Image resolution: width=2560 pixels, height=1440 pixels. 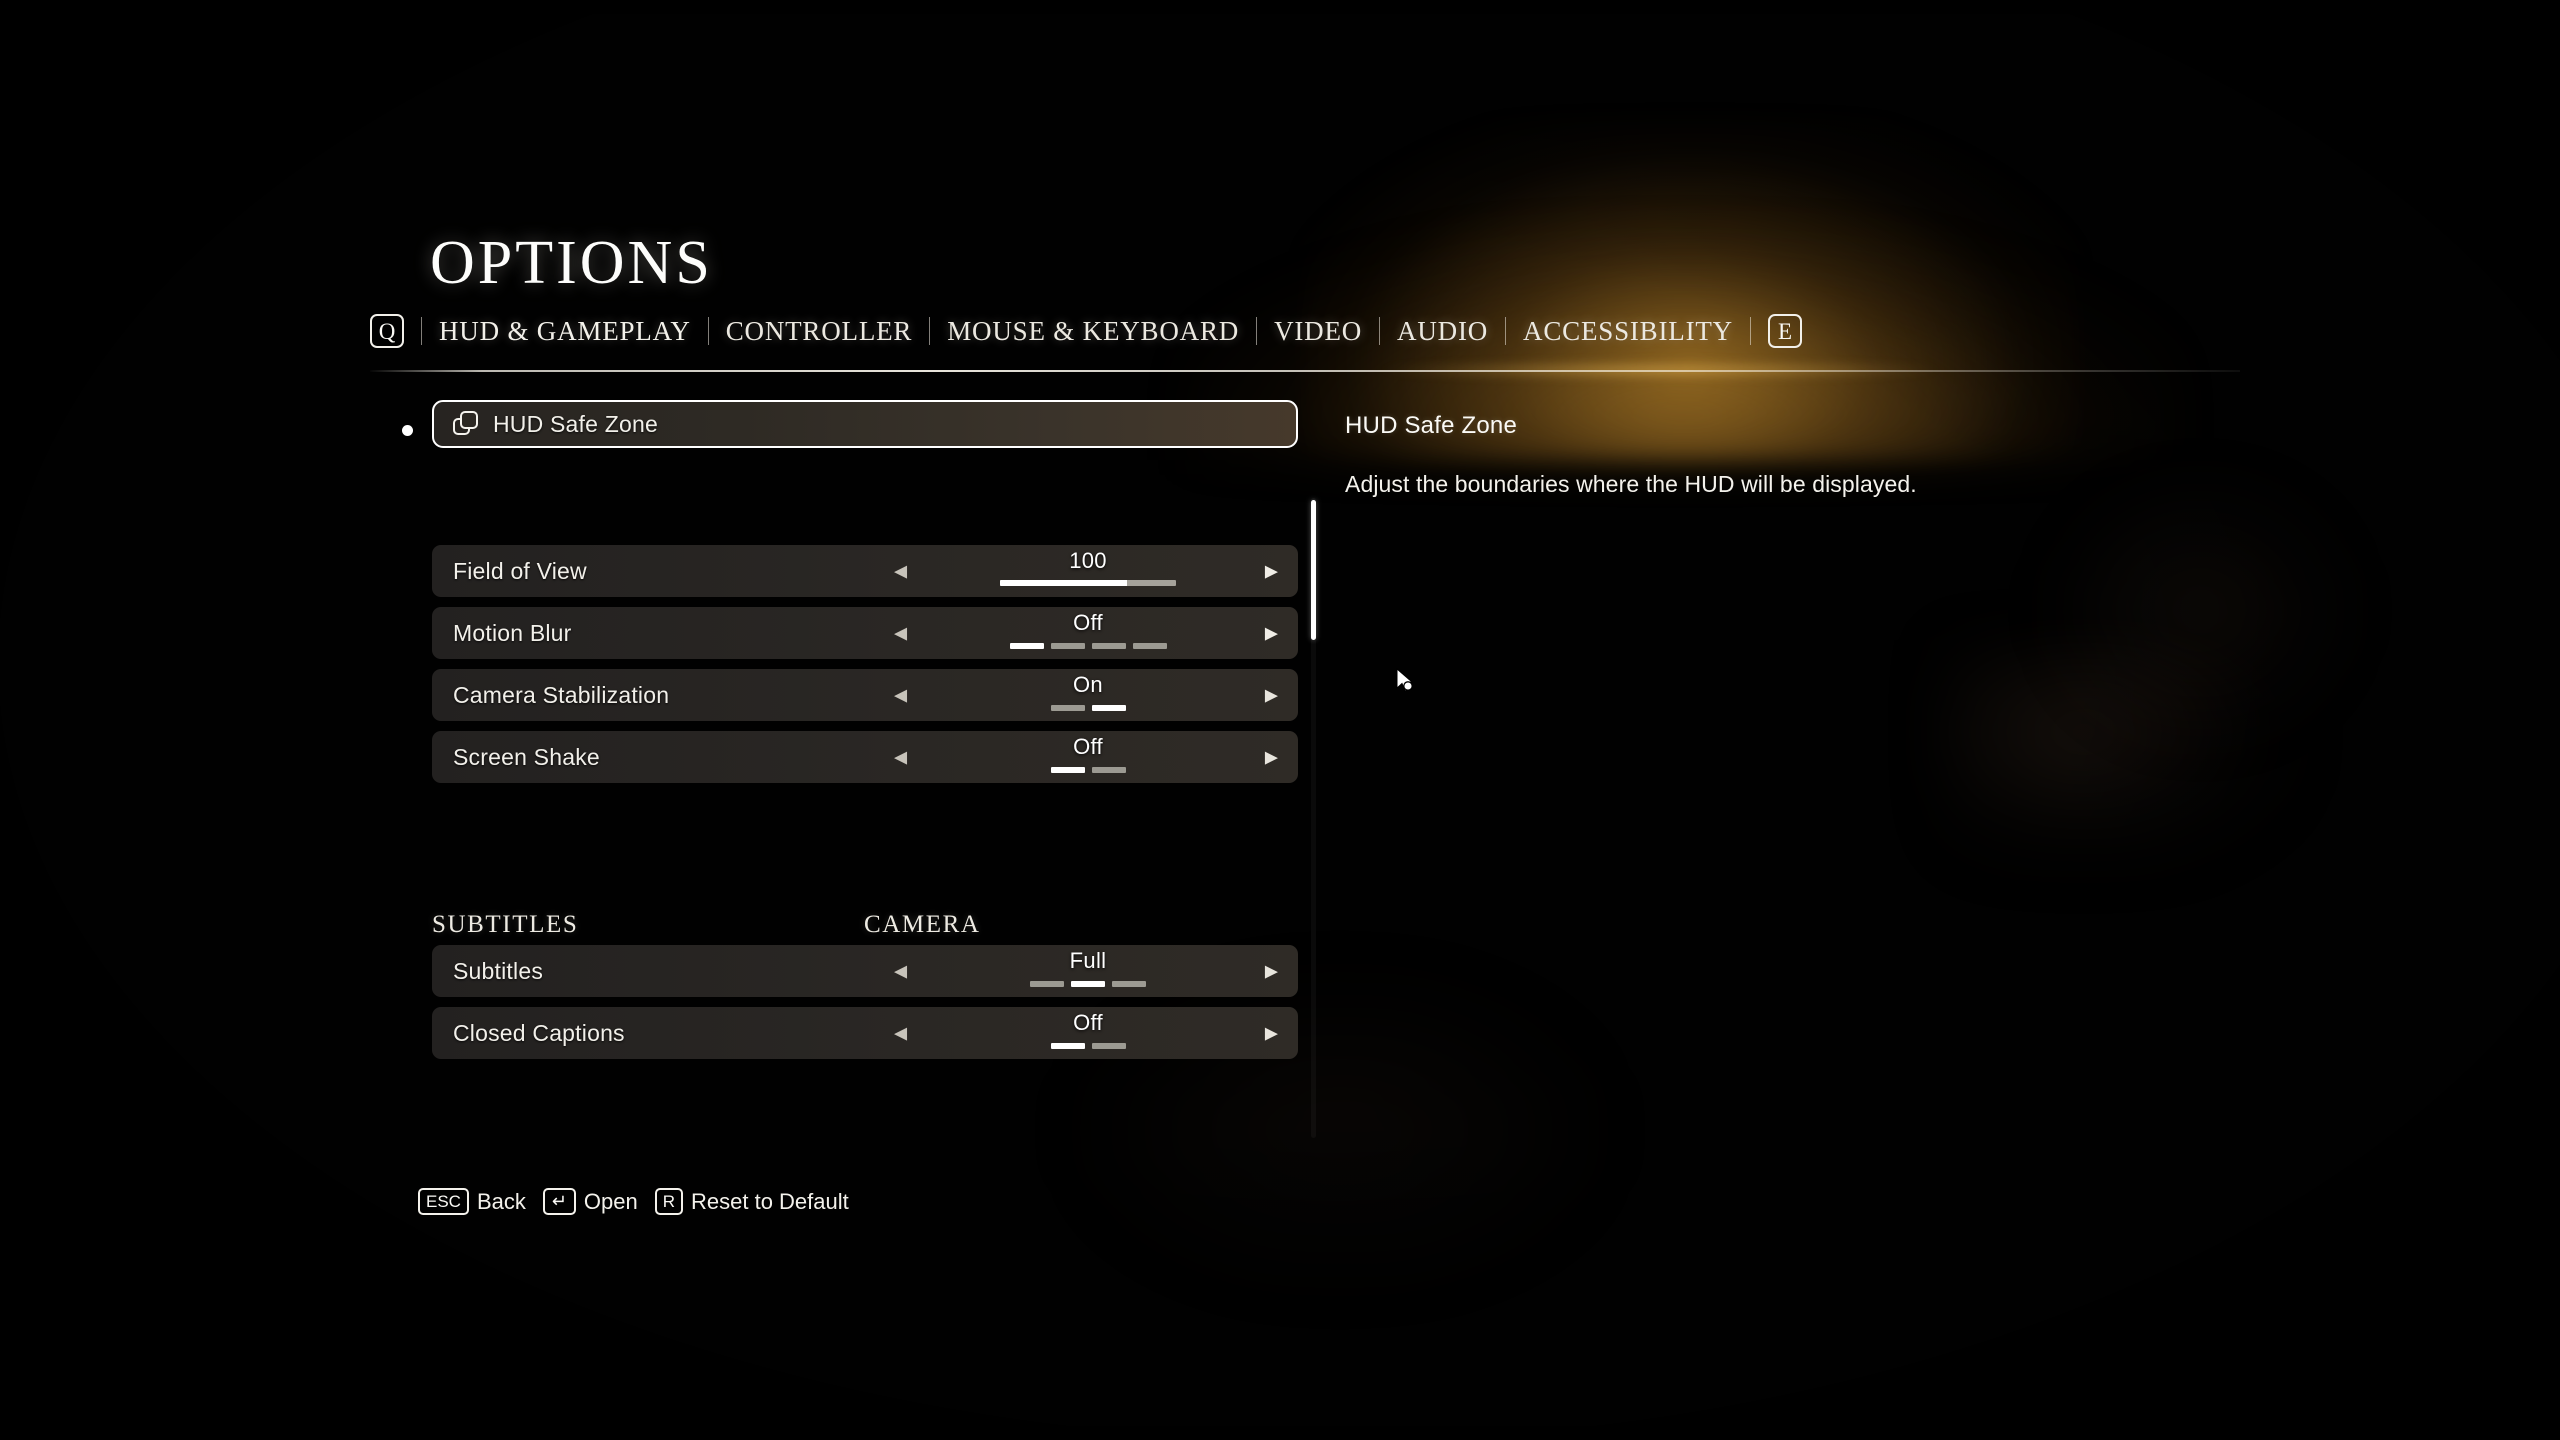 I want to click on section-heading-subtitles: SUBTITLES, so click(x=505, y=924).